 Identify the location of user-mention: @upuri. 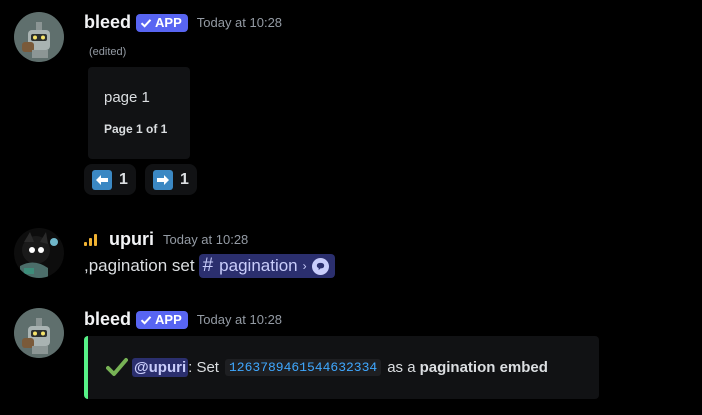
(160, 367).